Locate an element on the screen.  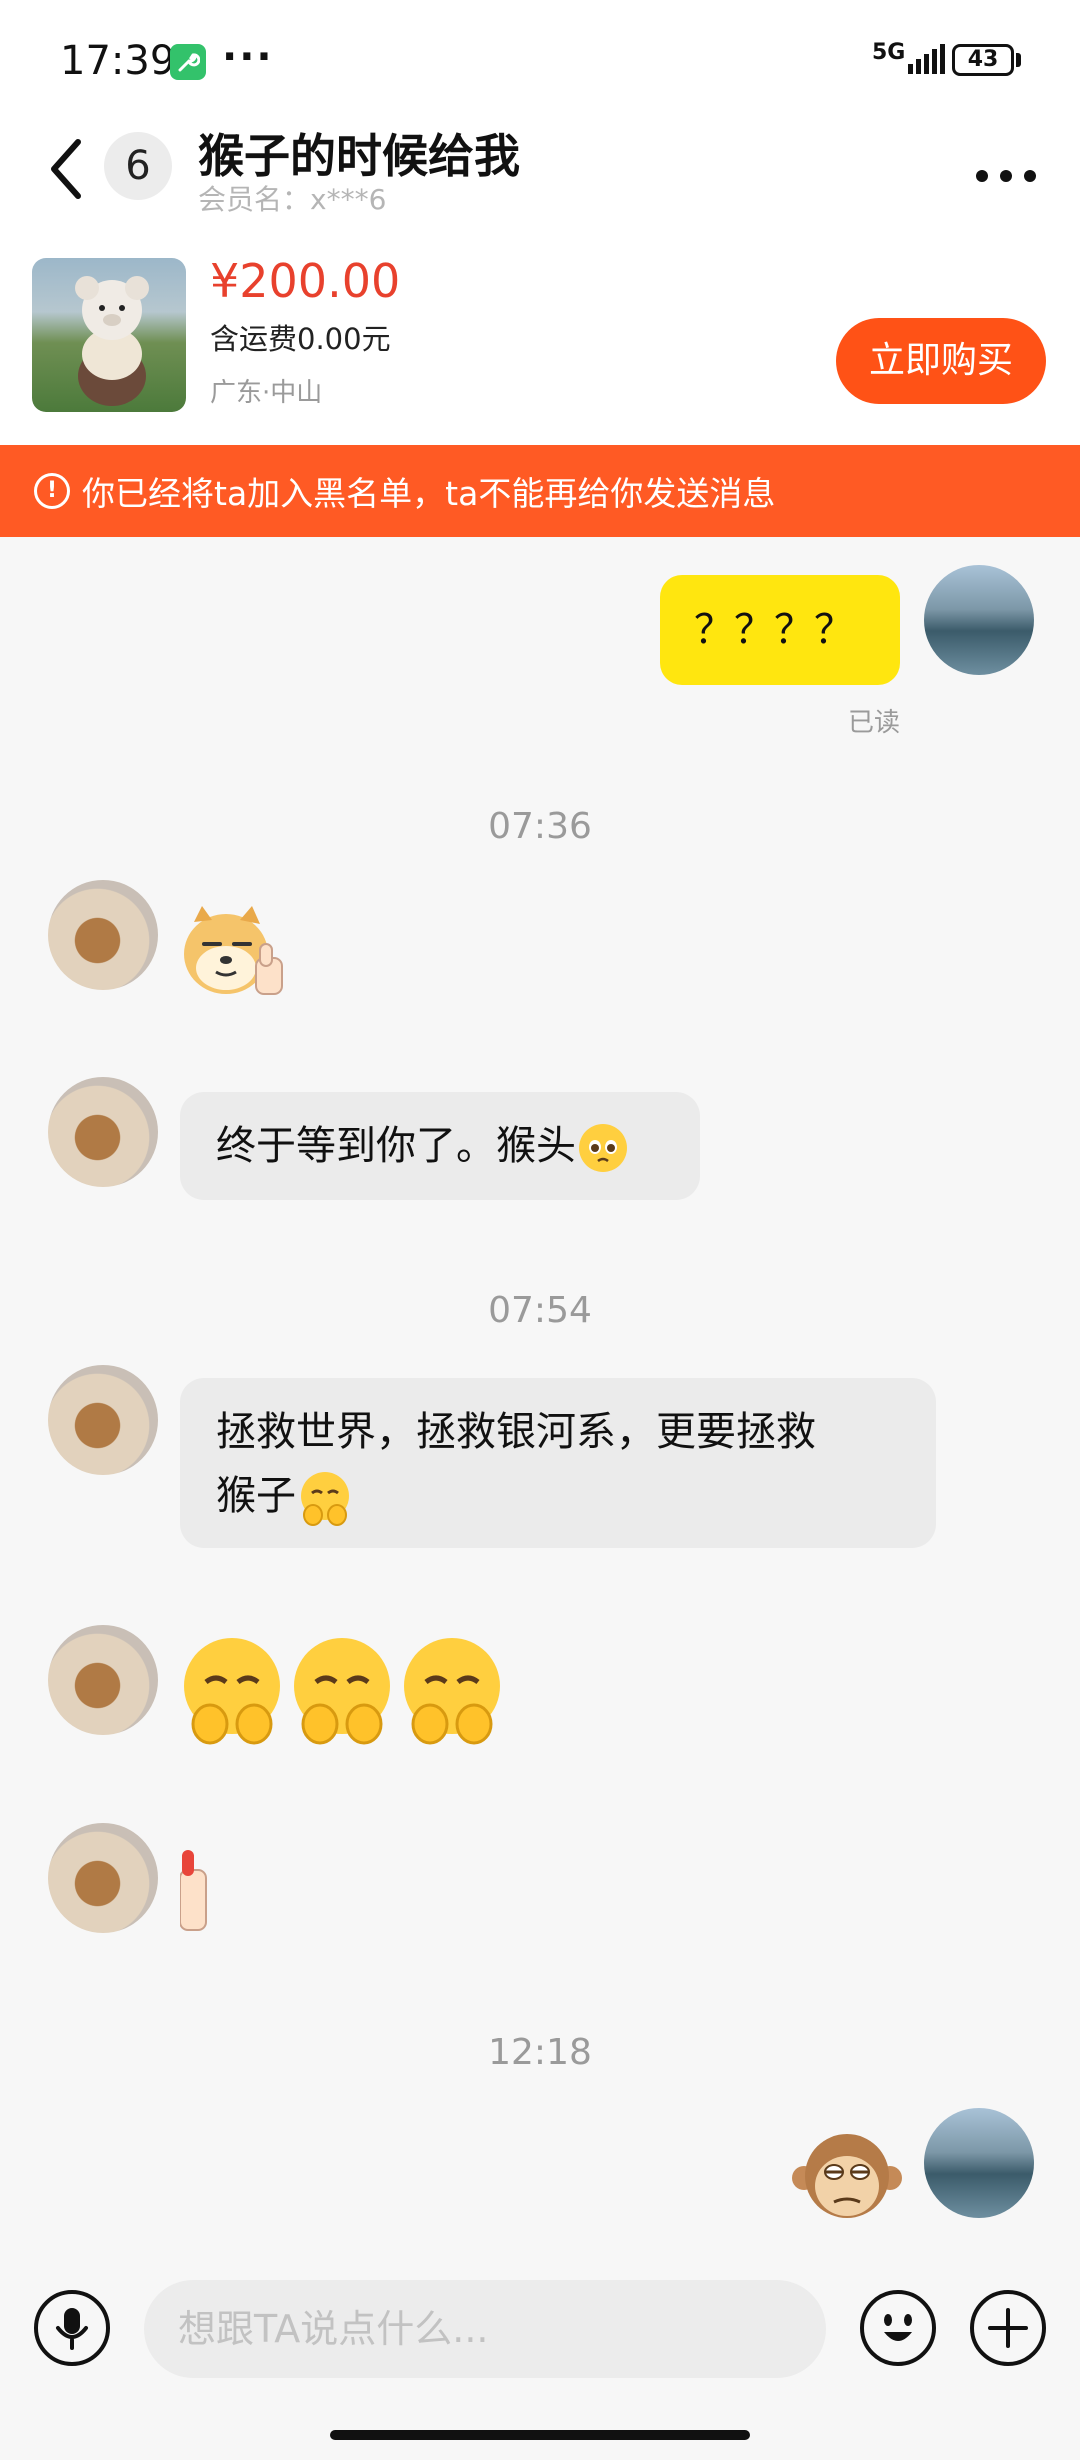
home-indicator is located at coordinates (540, 2435).